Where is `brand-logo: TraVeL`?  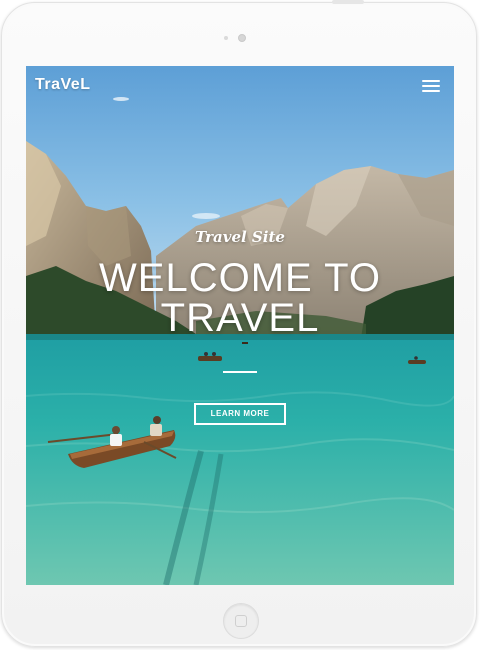 brand-logo: TraVeL is located at coordinates (62, 85).